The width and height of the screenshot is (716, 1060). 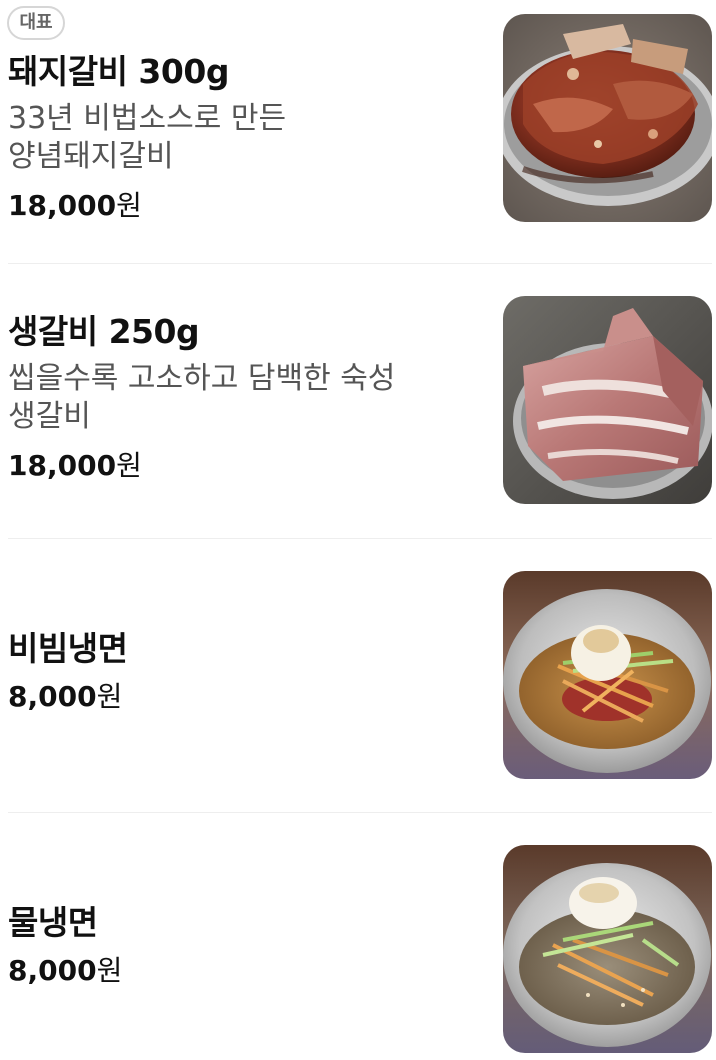 I want to click on menu-item-name: 생갈비 250g, so click(x=104, y=331).